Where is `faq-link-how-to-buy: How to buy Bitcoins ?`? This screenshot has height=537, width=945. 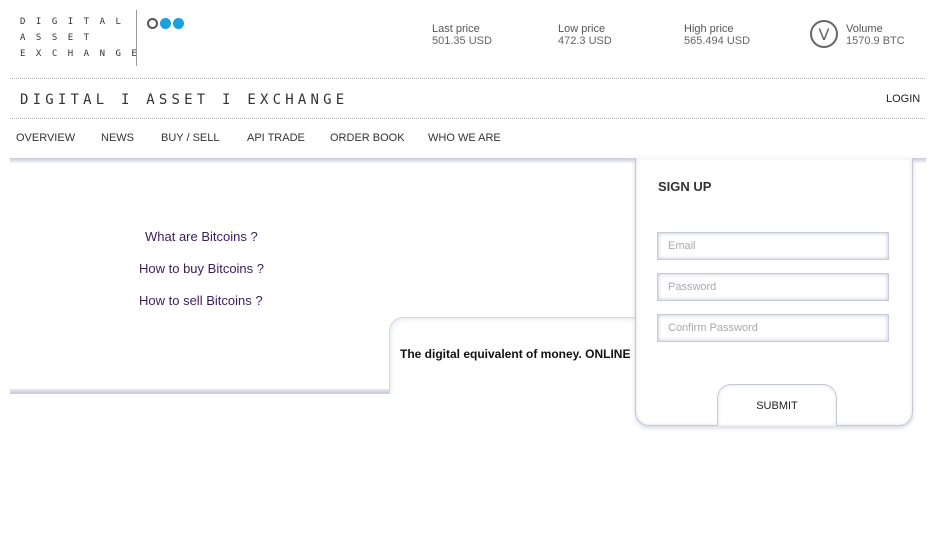
faq-link-how-to-buy: How to buy Bitcoins ? is located at coordinates (201, 268).